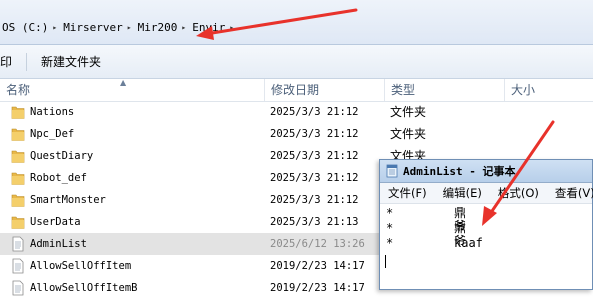 The height and width of the screenshot is (299, 593). What do you see at coordinates (277, 24) in the screenshot?
I see `annotation-arrow-address` at bounding box center [277, 24].